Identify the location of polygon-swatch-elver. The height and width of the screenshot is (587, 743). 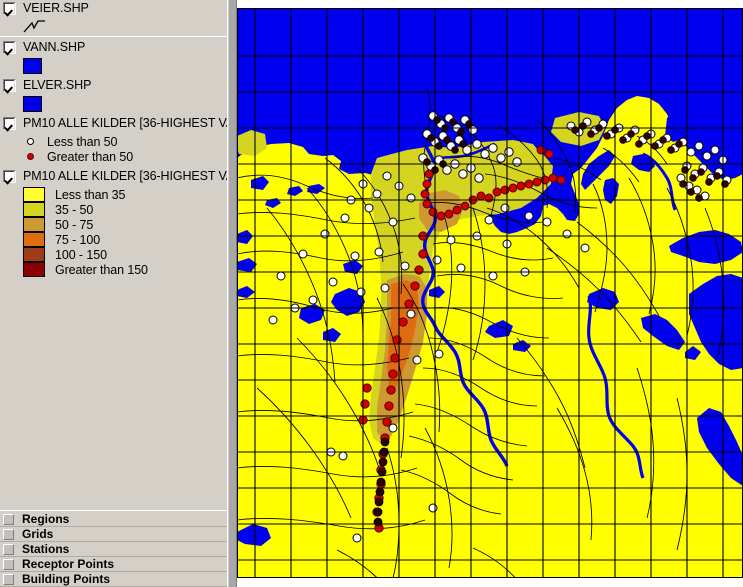
(32, 103).